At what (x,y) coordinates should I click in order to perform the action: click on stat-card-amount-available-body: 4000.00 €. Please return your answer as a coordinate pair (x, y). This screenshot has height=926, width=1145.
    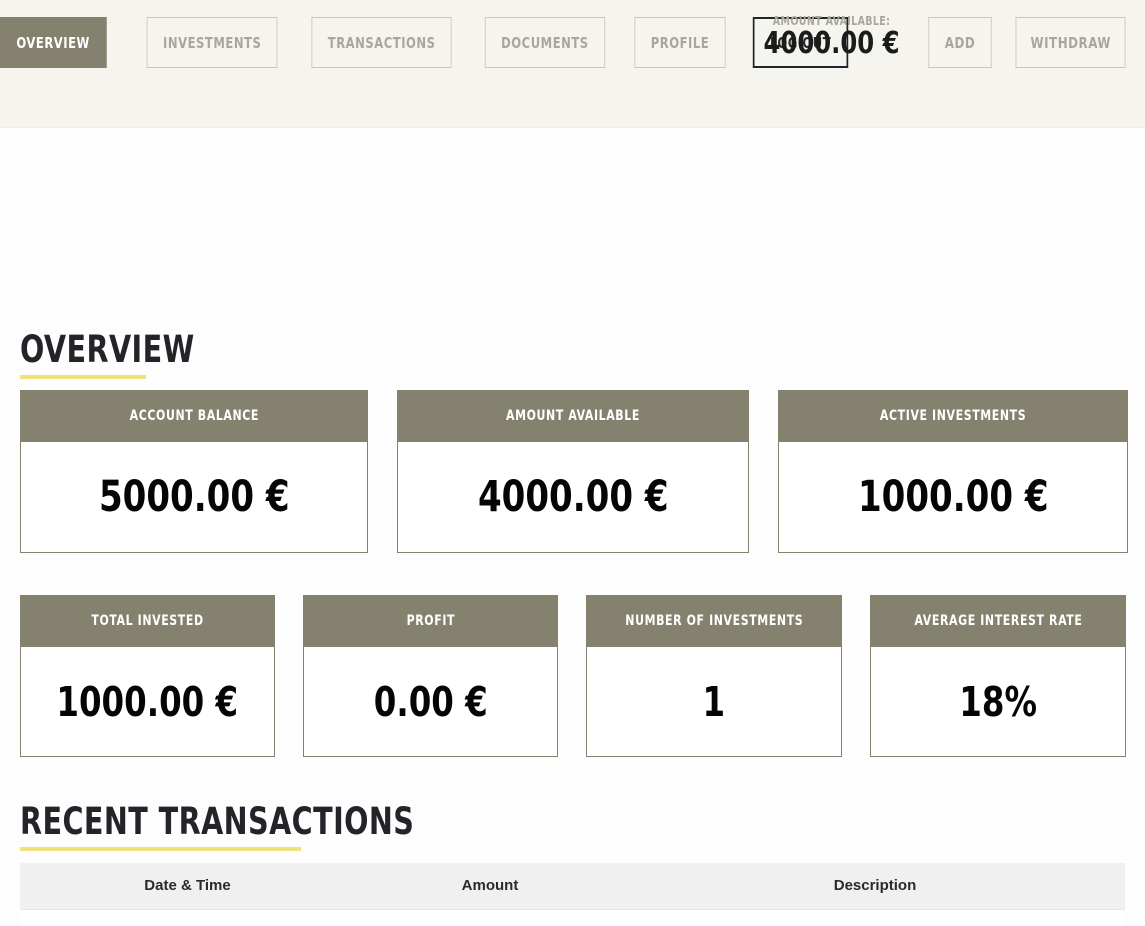
    Looking at the image, I should click on (573, 497).